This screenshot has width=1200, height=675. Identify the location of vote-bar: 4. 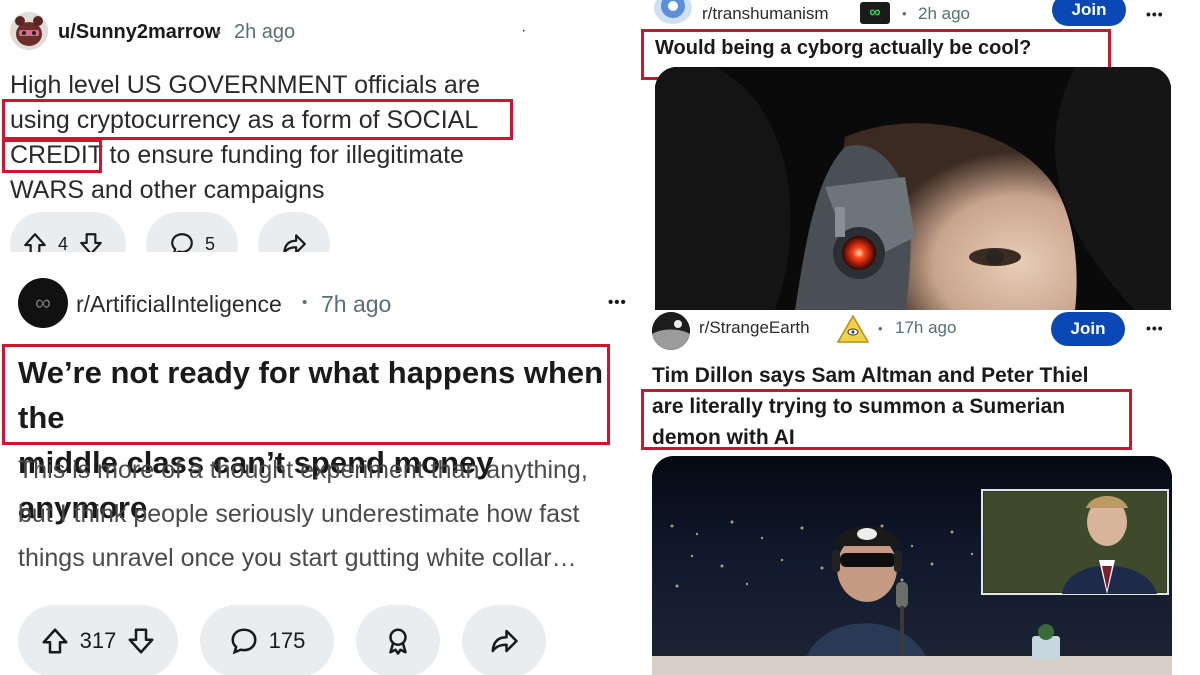
(68, 232).